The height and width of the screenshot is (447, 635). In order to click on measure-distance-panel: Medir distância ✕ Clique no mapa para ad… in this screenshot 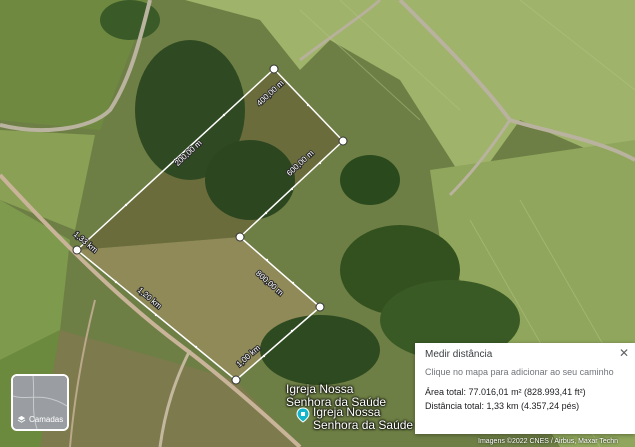, I will do `click(525, 388)`.